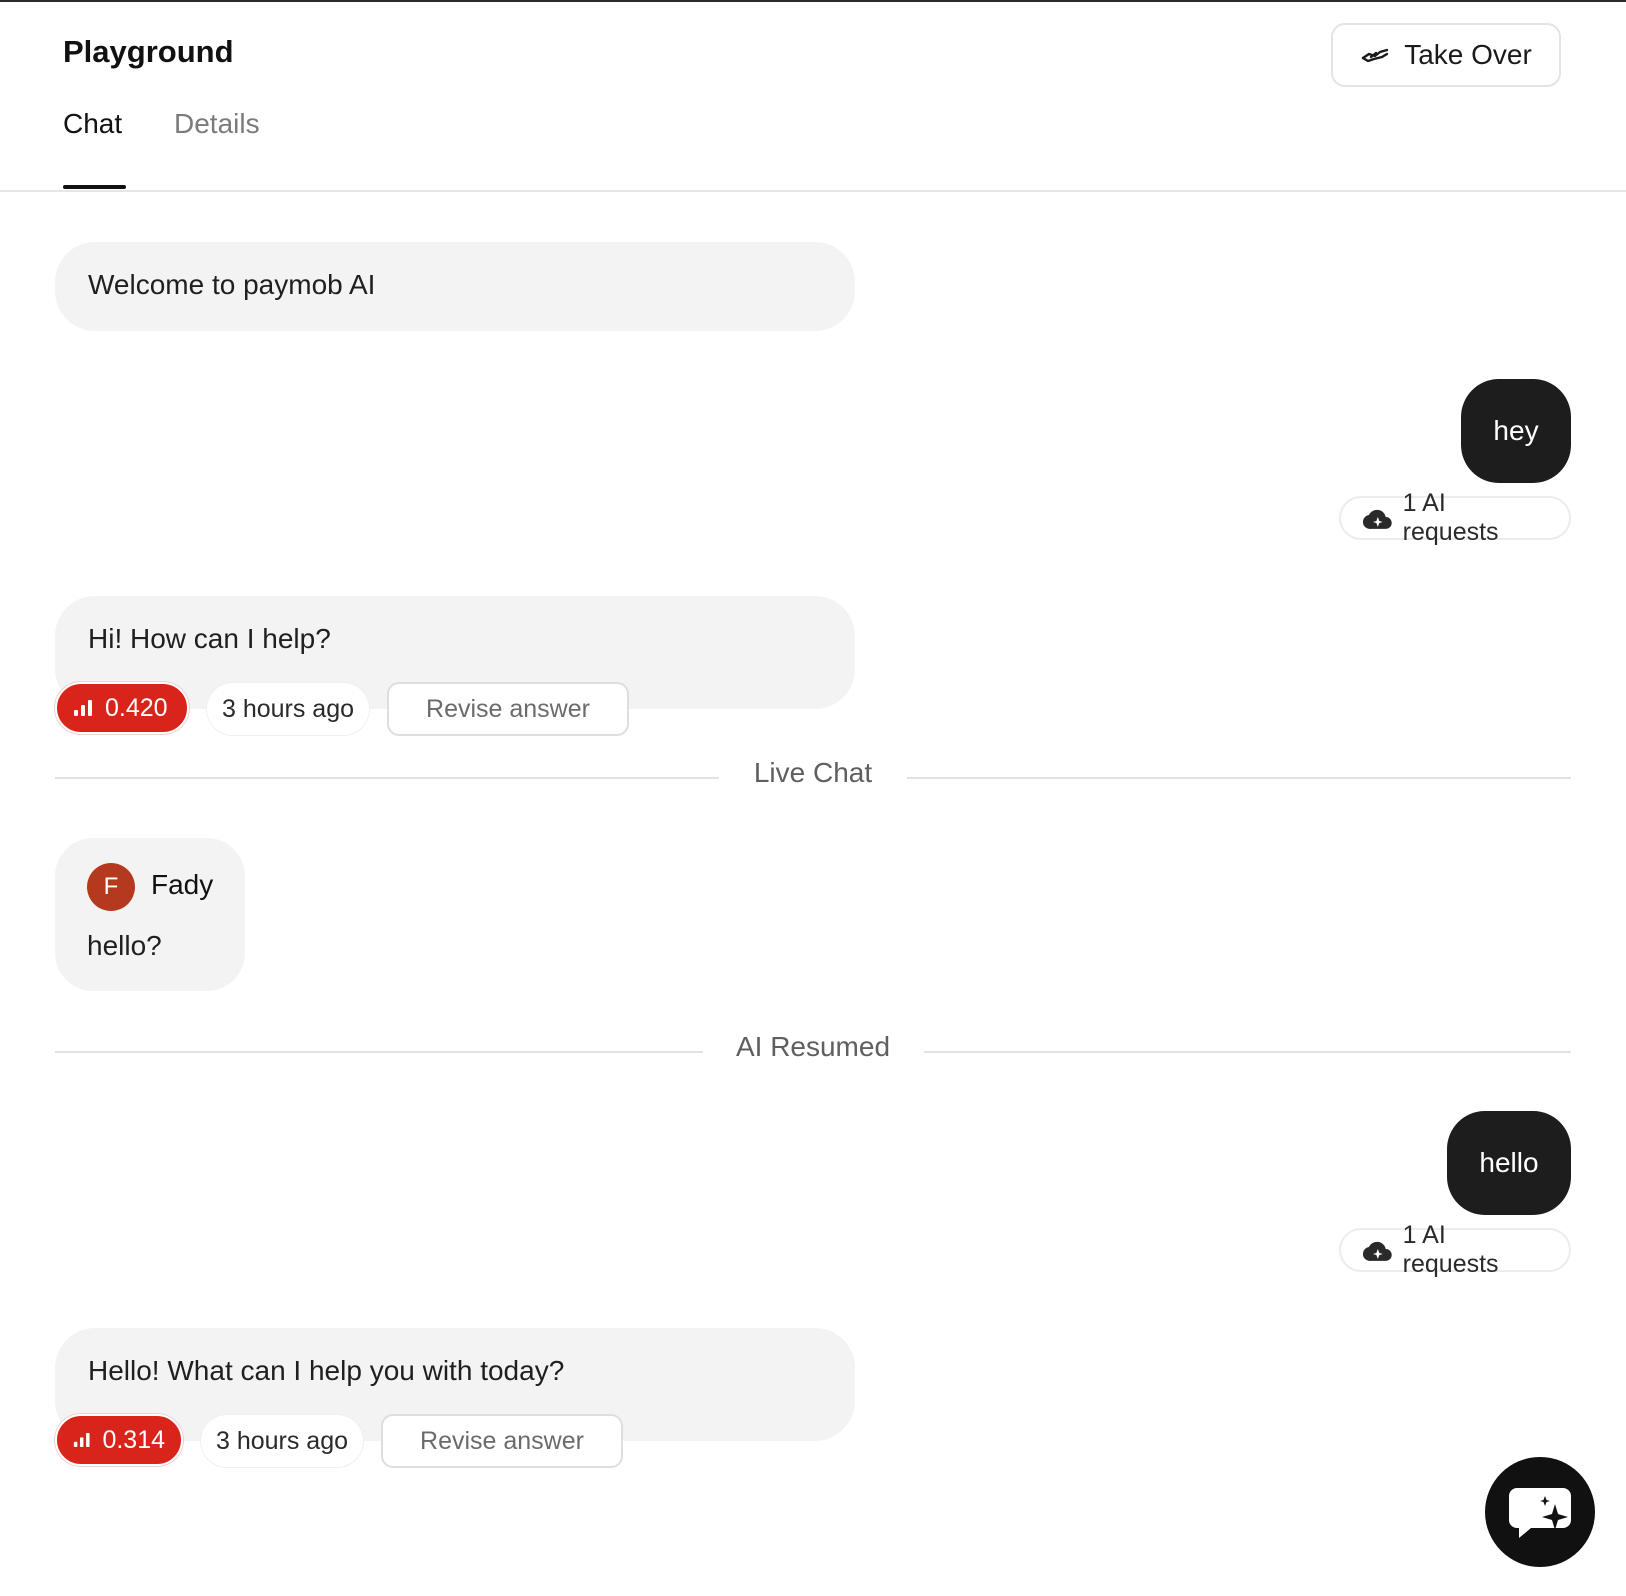 The width and height of the screenshot is (1626, 1596). Describe the element at coordinates (217, 124) in the screenshot. I see `tab-details: Details` at that location.